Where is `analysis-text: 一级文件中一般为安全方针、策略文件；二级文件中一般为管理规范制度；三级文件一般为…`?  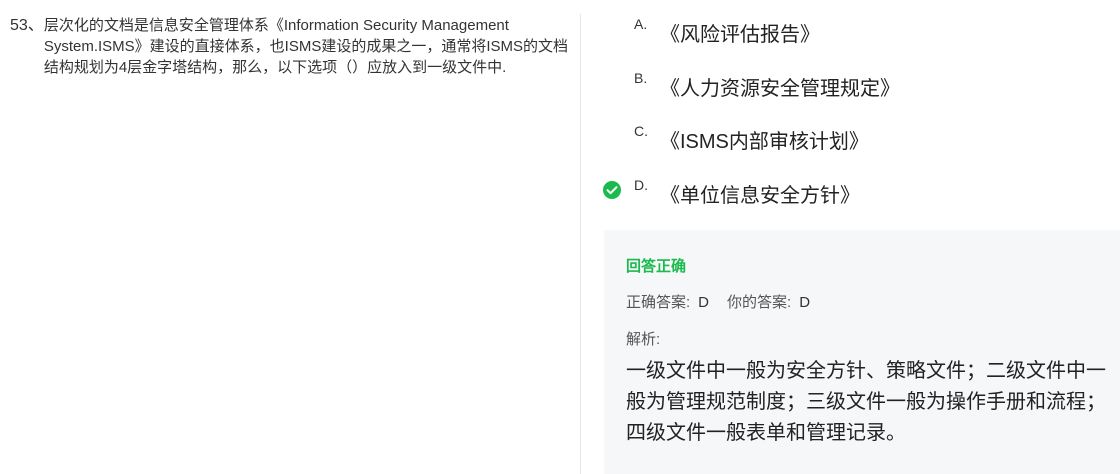
analysis-text: 一级文件中一般为安全方针、策略文件；二级文件中一般为管理规范制度；三级文件一般为… is located at coordinates (866, 402).